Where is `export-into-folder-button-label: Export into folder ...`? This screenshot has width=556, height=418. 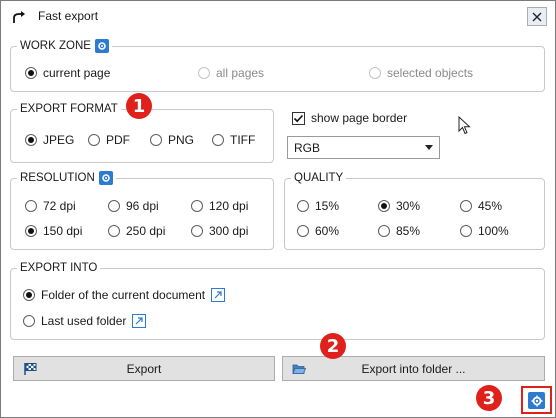
export-into-folder-button-label: Export into folder ... is located at coordinates (413, 368).